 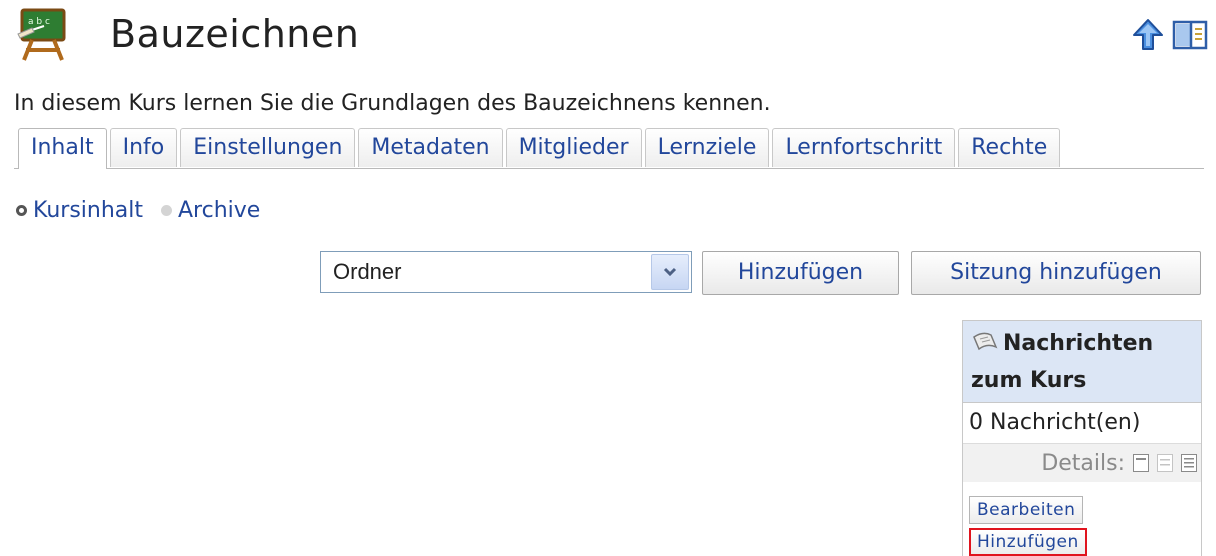 I want to click on tab-metadaten: Metadaten, so click(x=430, y=147).